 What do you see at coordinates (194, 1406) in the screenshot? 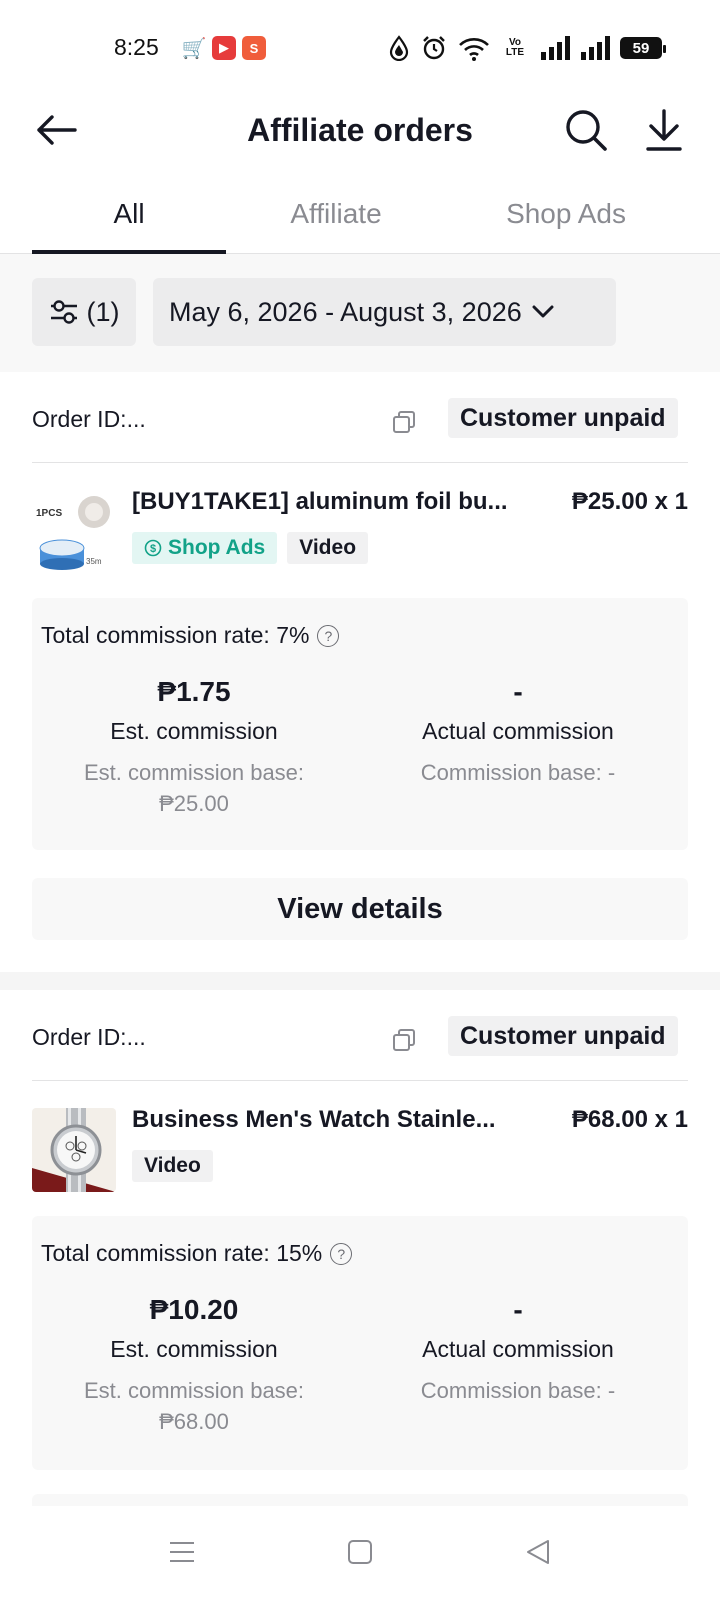
I see `est-commission-base: Est. commission base: ₱68.00` at bounding box center [194, 1406].